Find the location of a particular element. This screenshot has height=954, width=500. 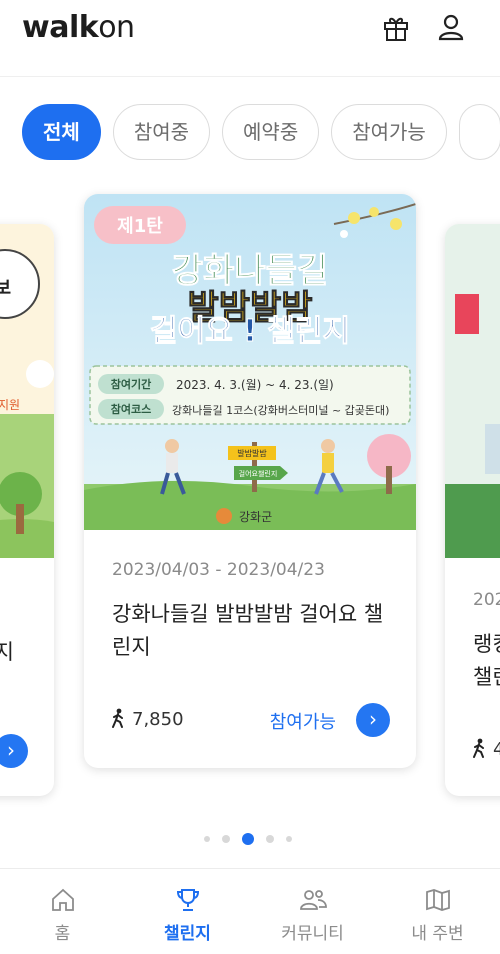

go-button-prev: › is located at coordinates (14, 751).